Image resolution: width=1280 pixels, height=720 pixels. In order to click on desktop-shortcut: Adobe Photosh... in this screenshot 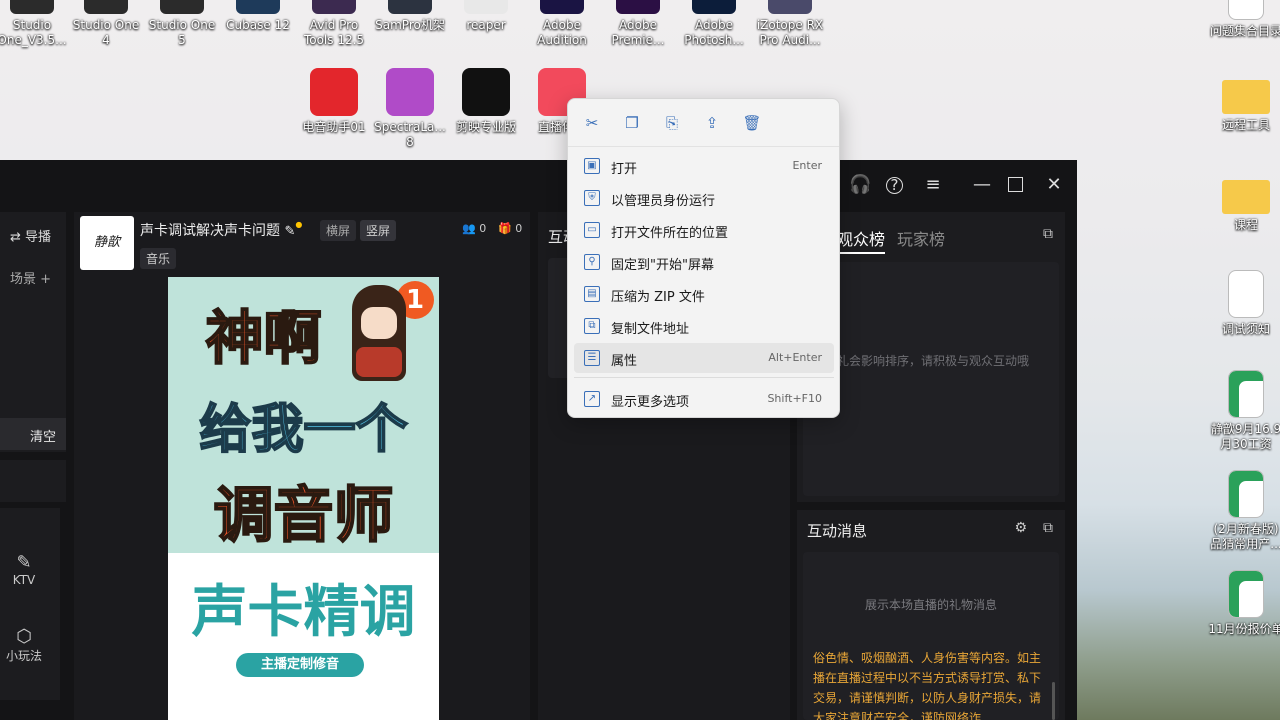, I will do `click(714, 24)`.